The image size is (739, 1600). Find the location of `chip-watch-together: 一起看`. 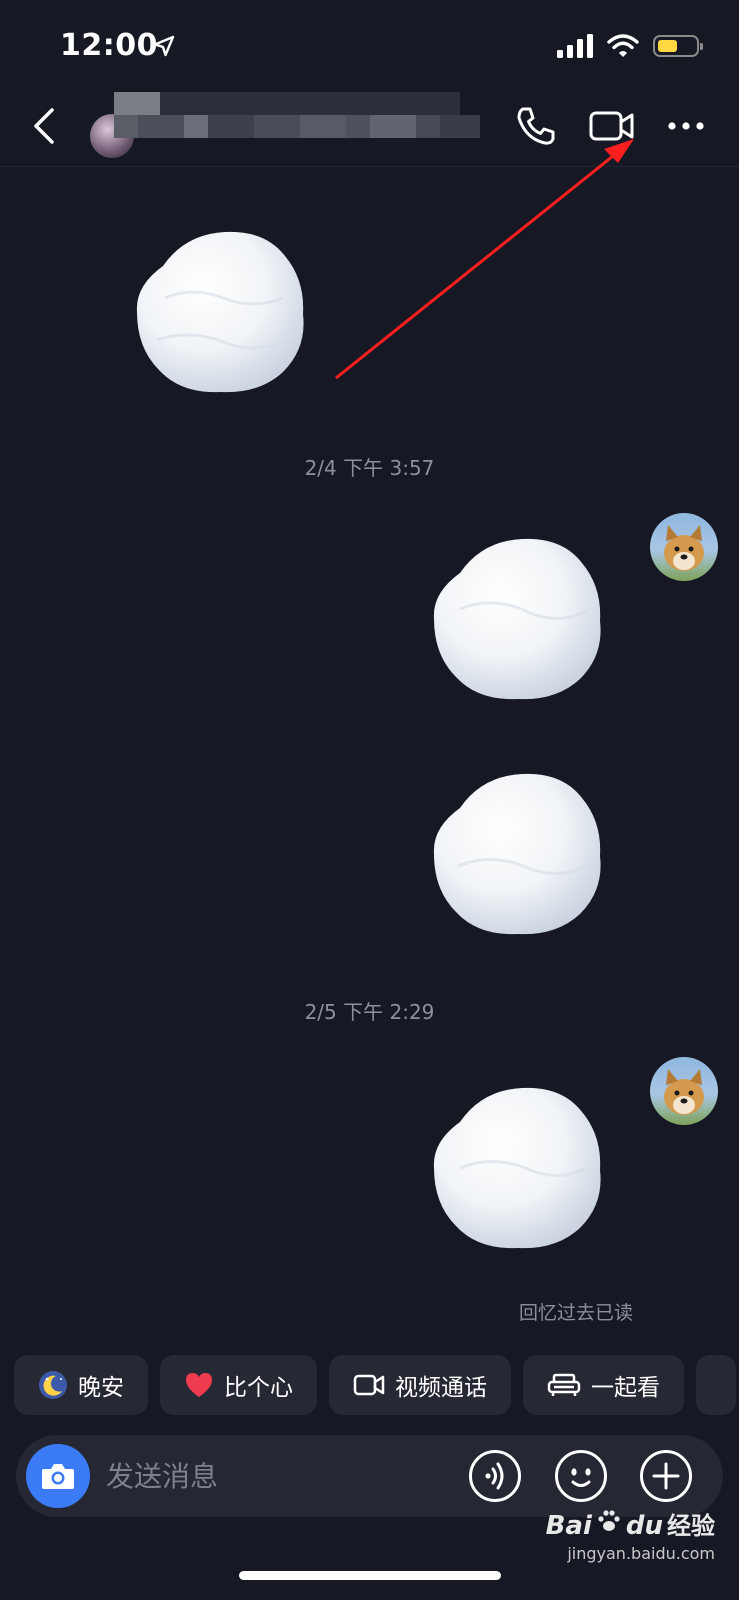

chip-watch-together: 一起看 is located at coordinates (603, 1385).